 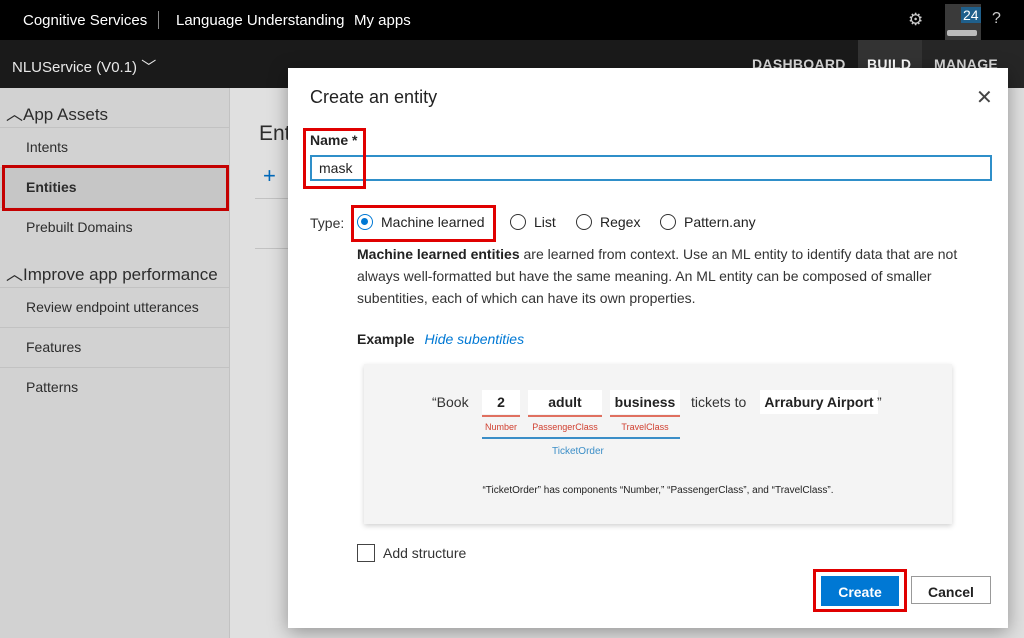 I want to click on app-selector: NLUService (V0.1) ﹀, so click(x=84, y=66).